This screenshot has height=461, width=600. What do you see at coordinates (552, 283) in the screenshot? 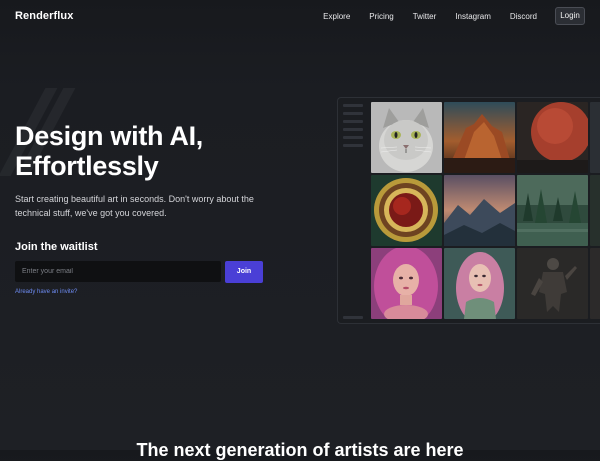
I see `gallery-image-warrior` at bounding box center [552, 283].